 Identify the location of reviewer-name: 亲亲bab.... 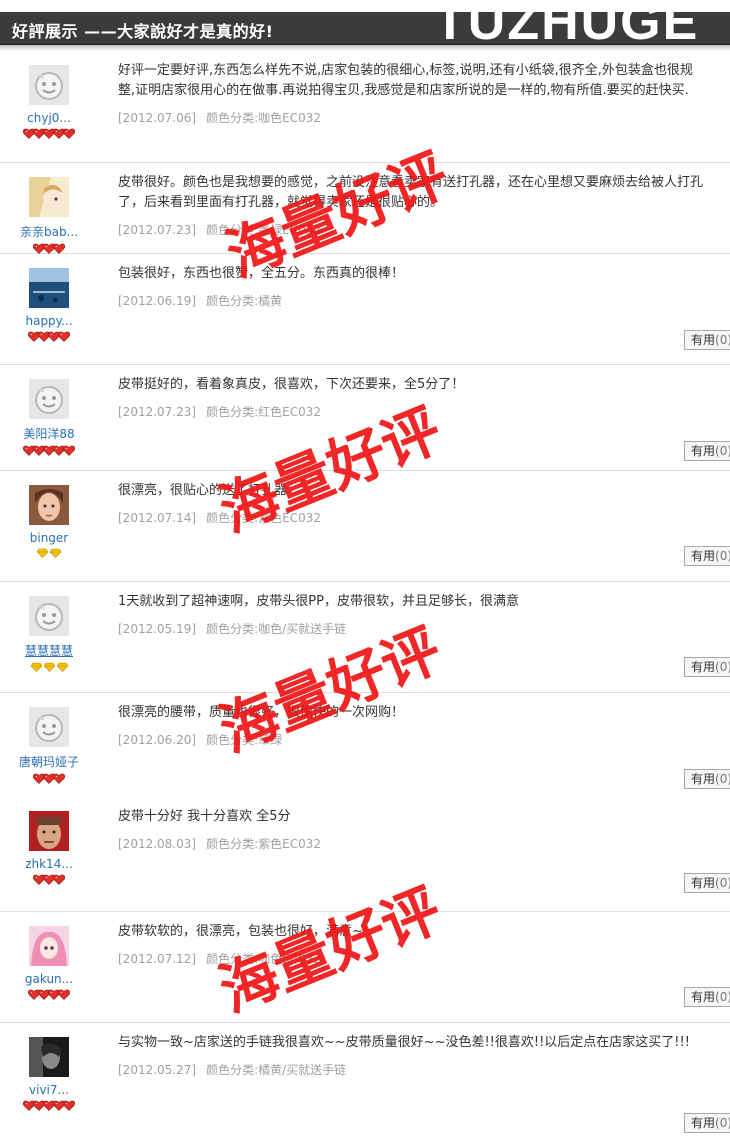
(49, 231).